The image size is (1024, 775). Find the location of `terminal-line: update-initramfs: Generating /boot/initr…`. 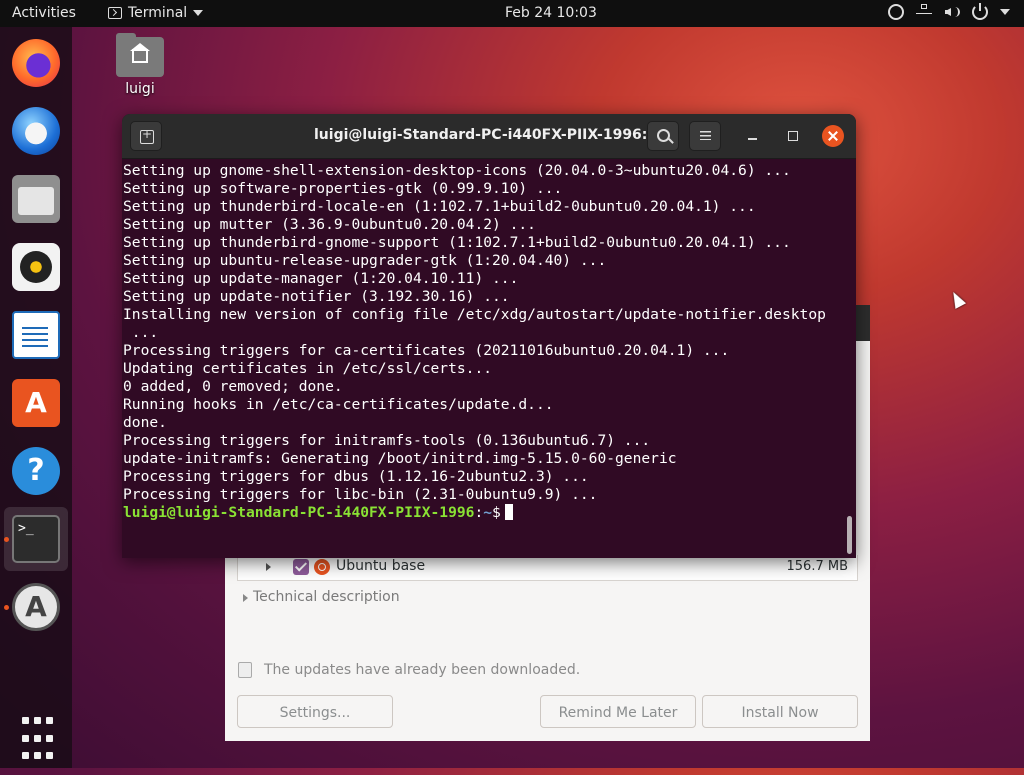

terminal-line: update-initramfs: Generating /boot/initr… is located at coordinates (400, 458).